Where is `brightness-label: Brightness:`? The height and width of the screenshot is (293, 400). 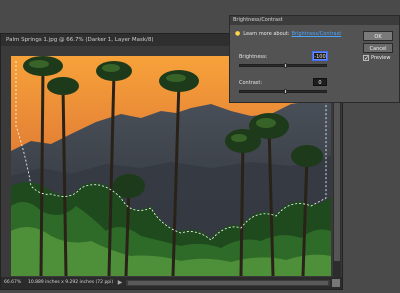
brightness-label: Brightness: is located at coordinates (253, 57).